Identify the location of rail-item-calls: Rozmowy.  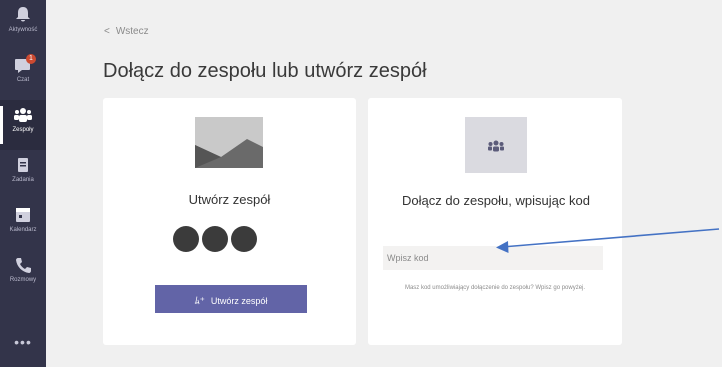
(23, 275).